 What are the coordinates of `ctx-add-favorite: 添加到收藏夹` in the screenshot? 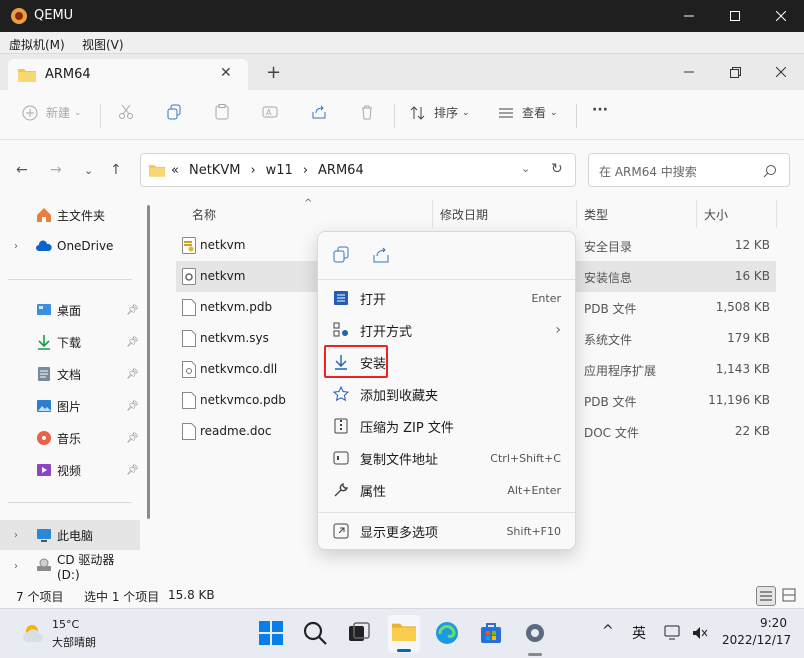 It's located at (446, 394).